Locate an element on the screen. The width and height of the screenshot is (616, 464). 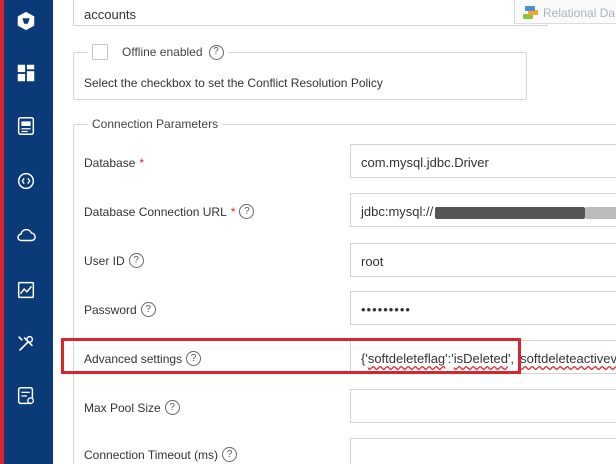
connection-url-input: jdbc:mysql:// is located at coordinates (483, 210).